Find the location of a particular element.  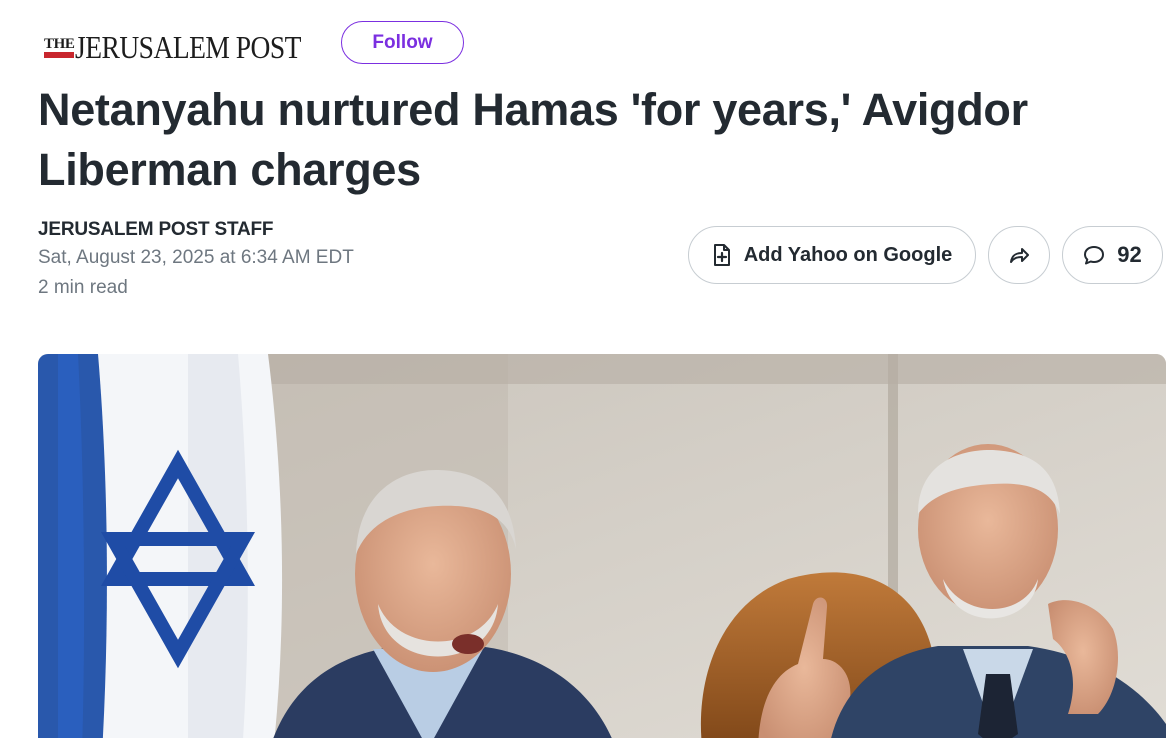

add-yahoo-on-google-label: Add Yahoo on Google is located at coordinates (848, 254).